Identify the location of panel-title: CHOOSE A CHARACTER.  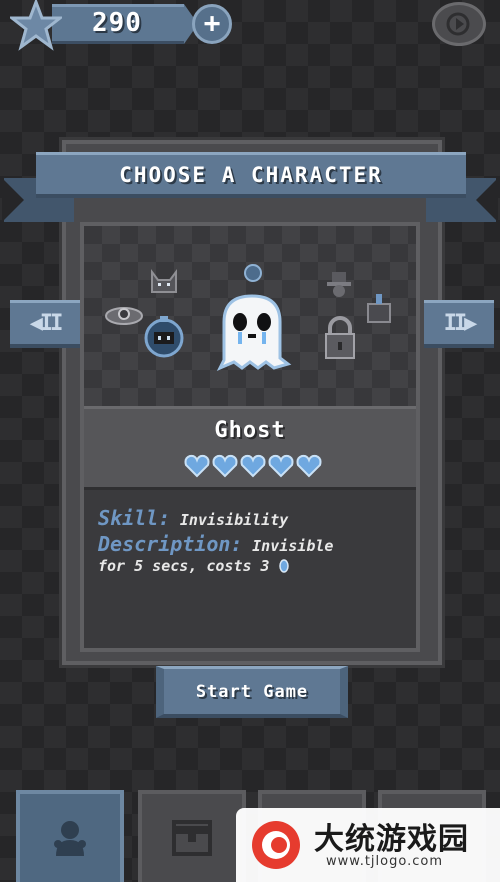
(251, 174).